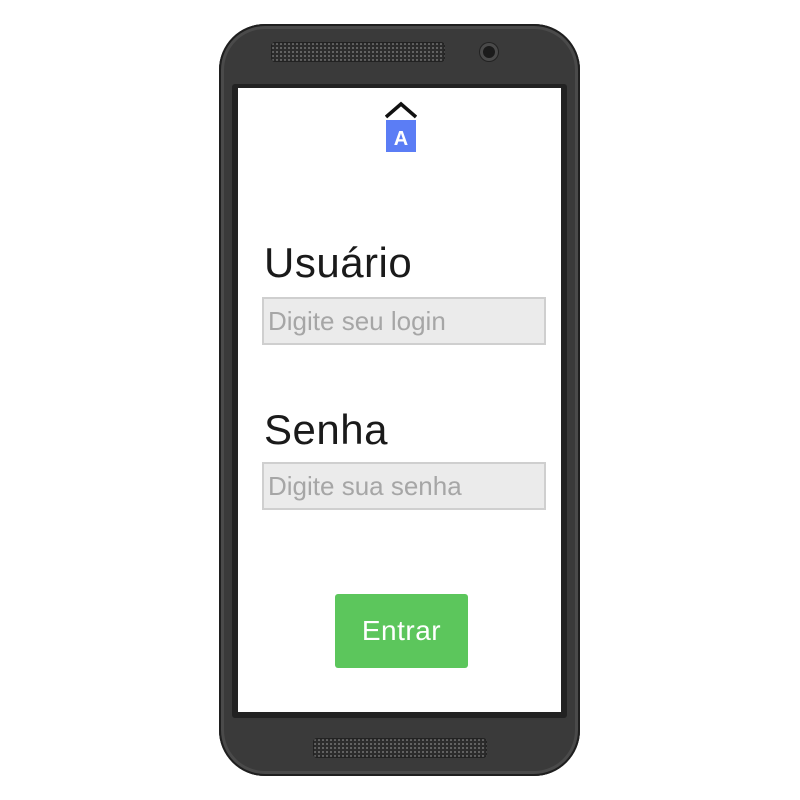 This screenshot has height=800, width=800. Describe the element at coordinates (401, 139) in the screenshot. I see `app-logo-letter: A` at that location.